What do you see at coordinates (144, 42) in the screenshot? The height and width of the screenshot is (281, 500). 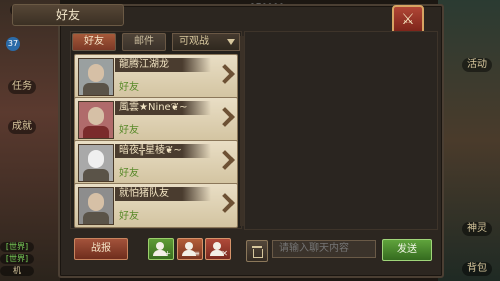 I see `tab-mail: 邮件` at bounding box center [144, 42].